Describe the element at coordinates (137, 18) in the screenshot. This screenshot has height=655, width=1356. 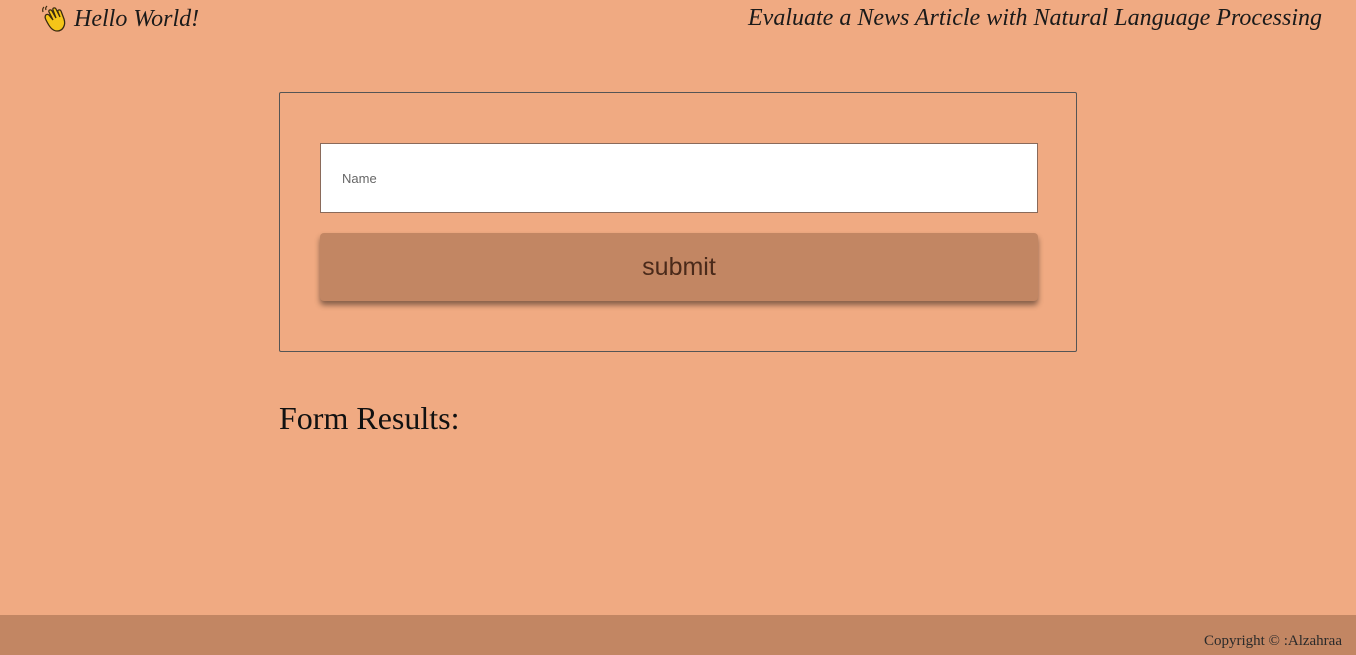
I see `brand-text: Hello World!` at that location.